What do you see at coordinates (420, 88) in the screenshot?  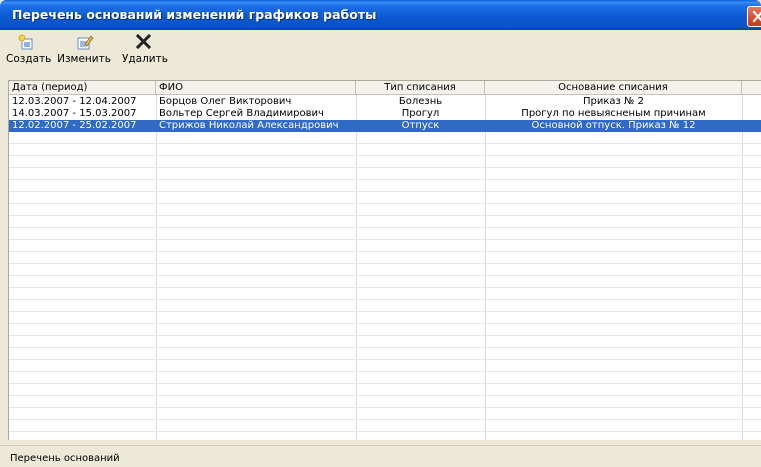 I see `column-header-type: Тип списания` at bounding box center [420, 88].